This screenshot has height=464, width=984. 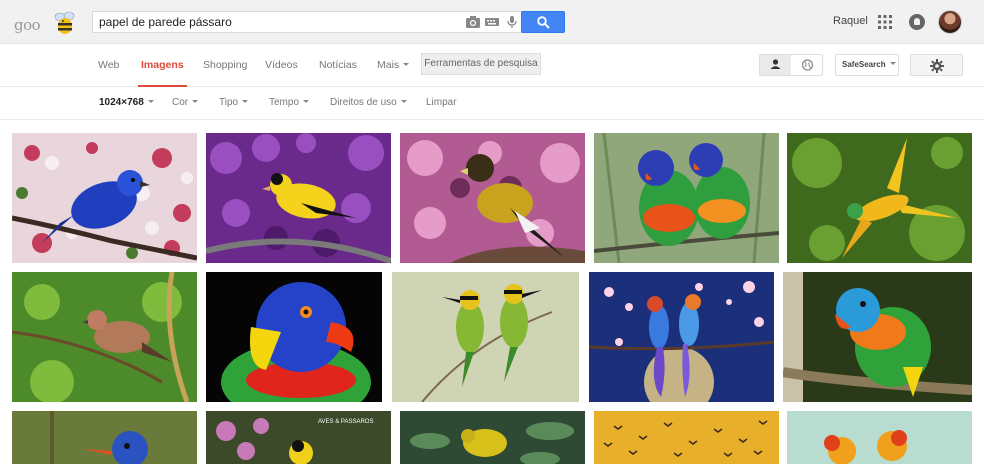 I want to click on bluebird-image, so click(x=104, y=198).